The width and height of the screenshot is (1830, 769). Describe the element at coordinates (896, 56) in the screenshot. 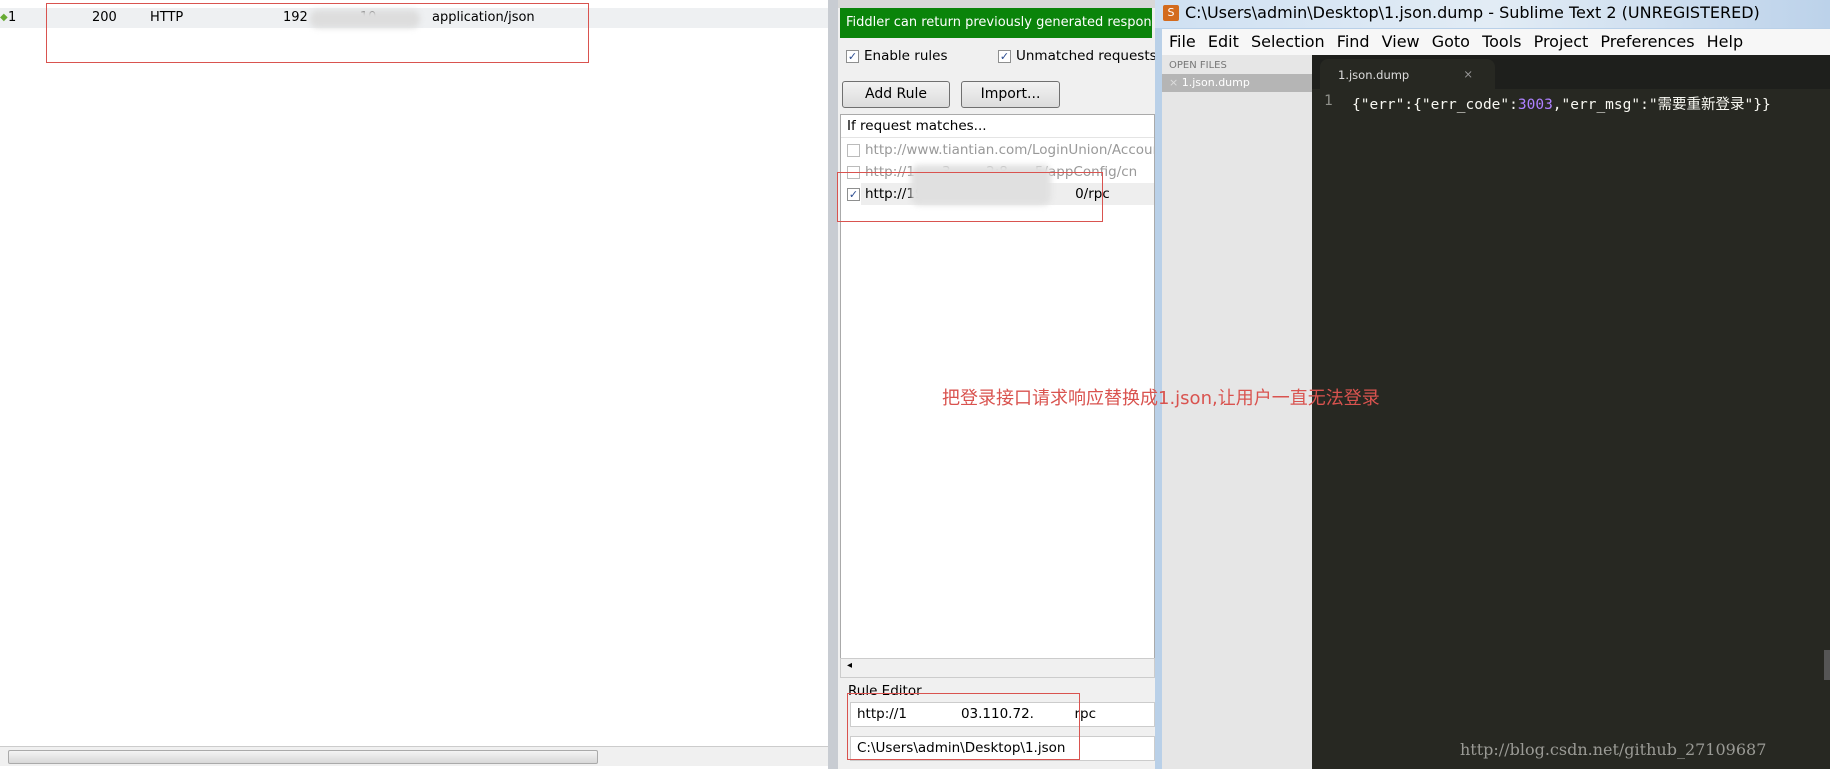

I see `enable-rules-checkbox: ✓ Enable rules` at that location.